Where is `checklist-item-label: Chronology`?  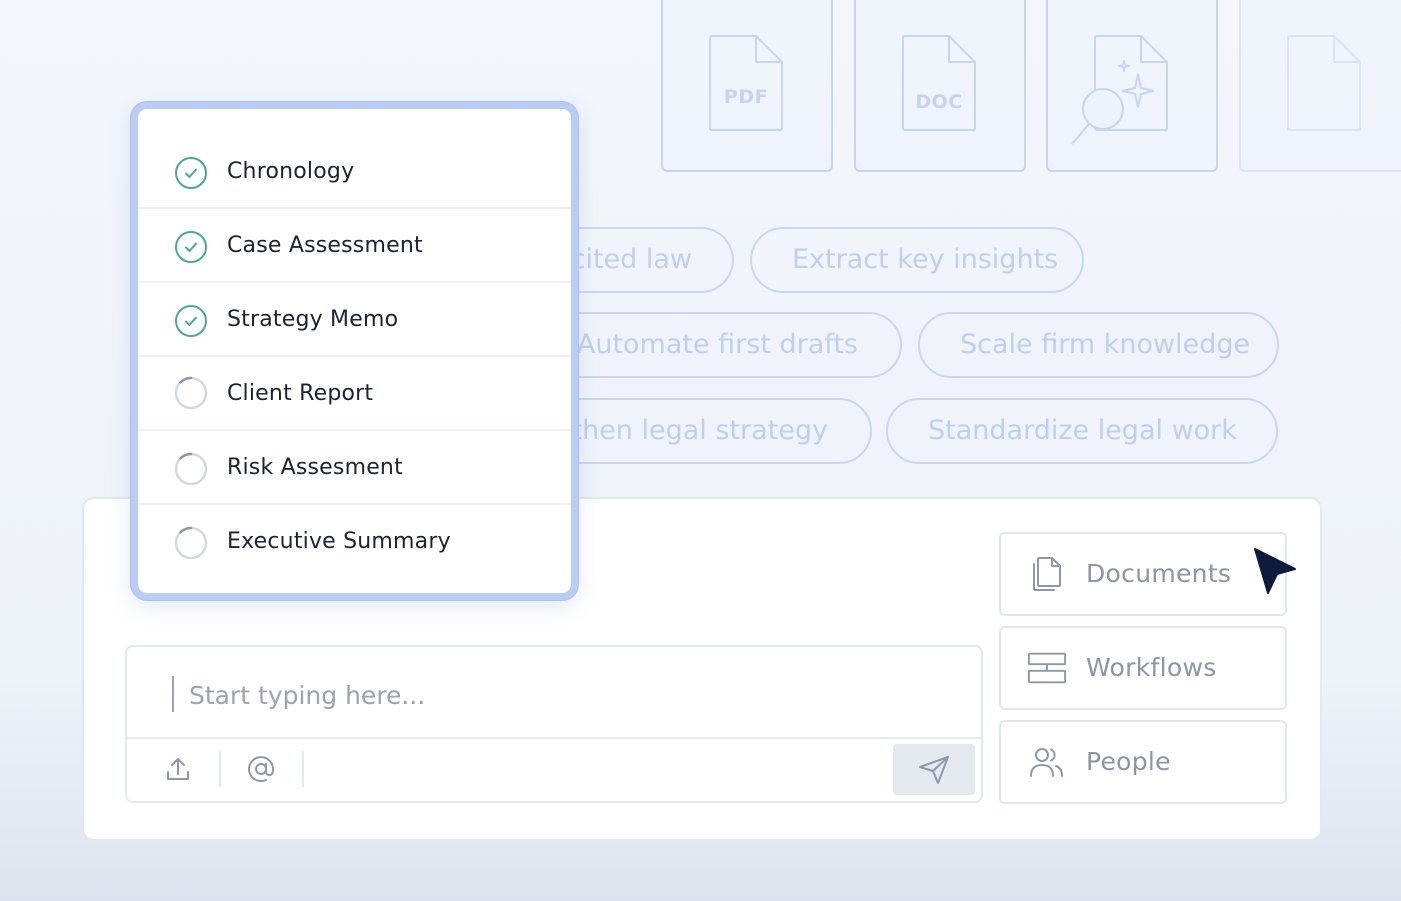
checklist-item-label: Chronology is located at coordinates (291, 171).